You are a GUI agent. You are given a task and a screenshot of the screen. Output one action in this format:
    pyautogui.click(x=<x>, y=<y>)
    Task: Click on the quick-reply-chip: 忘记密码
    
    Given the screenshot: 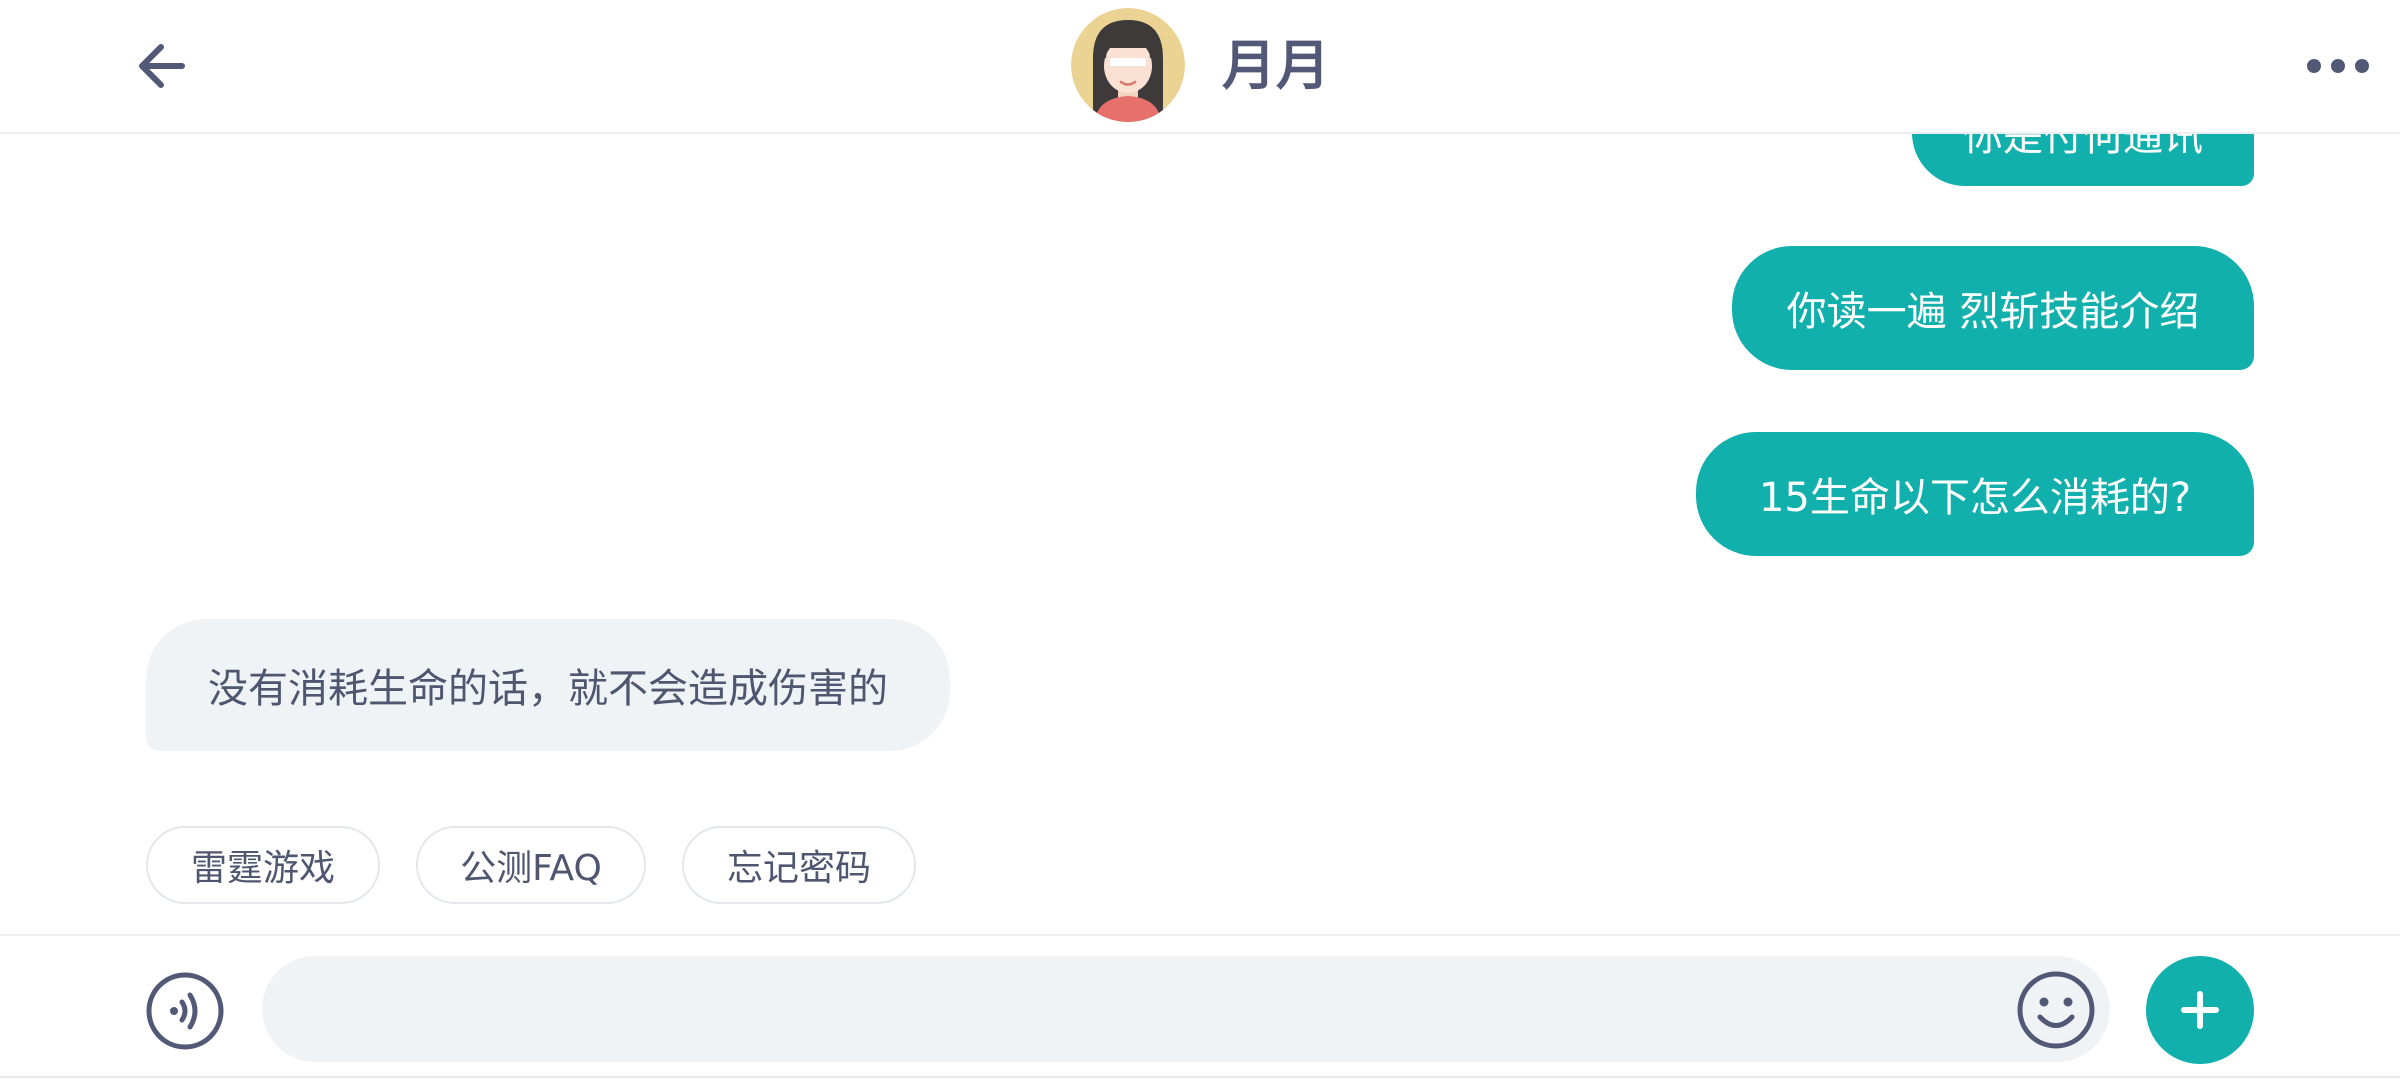 What is the action you would take?
    pyautogui.click(x=799, y=865)
    